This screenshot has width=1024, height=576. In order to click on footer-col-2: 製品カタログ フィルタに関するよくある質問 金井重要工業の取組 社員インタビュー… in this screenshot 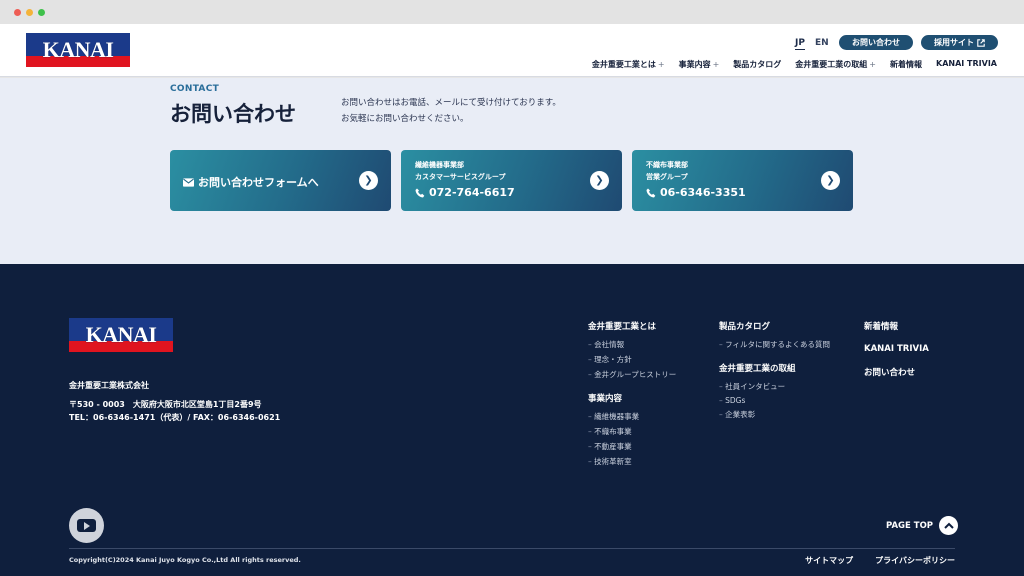, I will do `click(774, 370)`.